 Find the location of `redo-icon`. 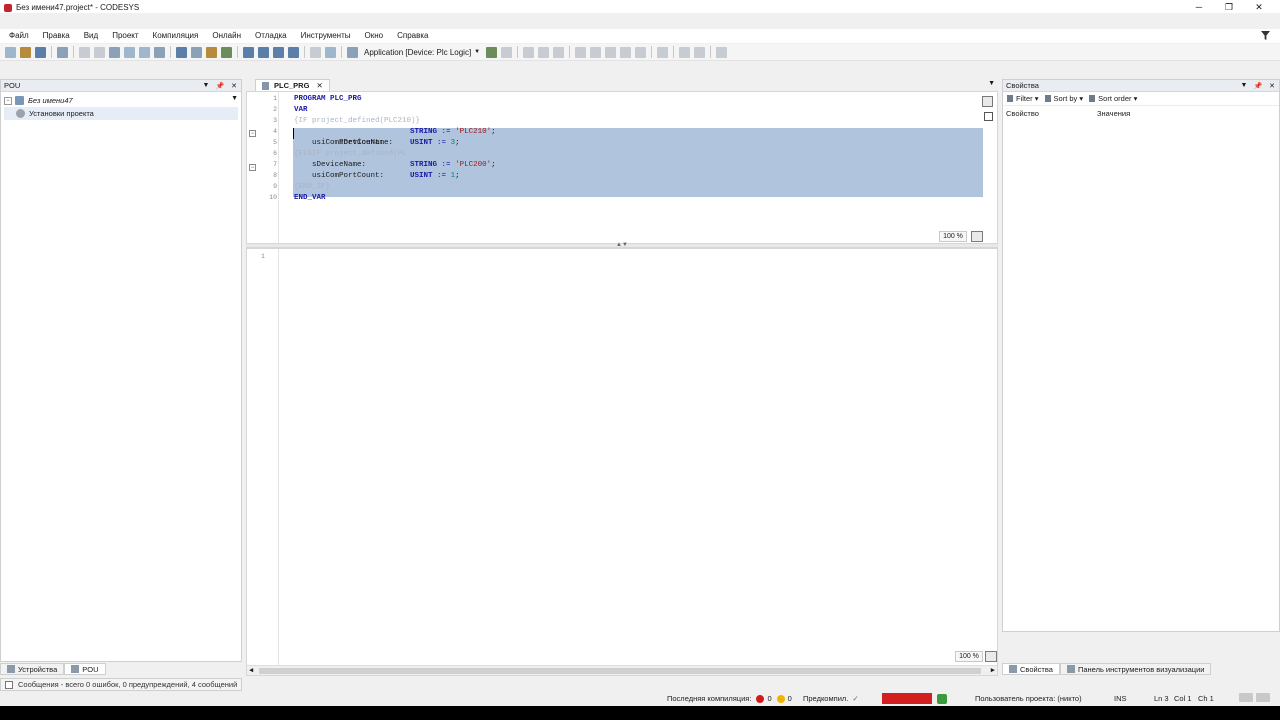

redo-icon is located at coordinates (99, 52).